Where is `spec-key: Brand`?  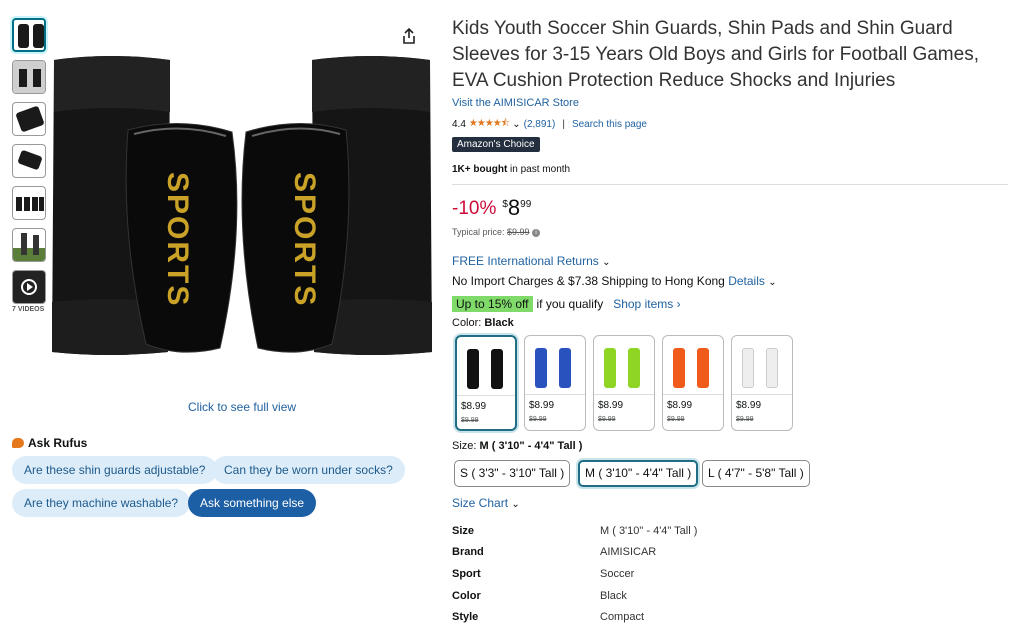 spec-key: Brand is located at coordinates (468, 552).